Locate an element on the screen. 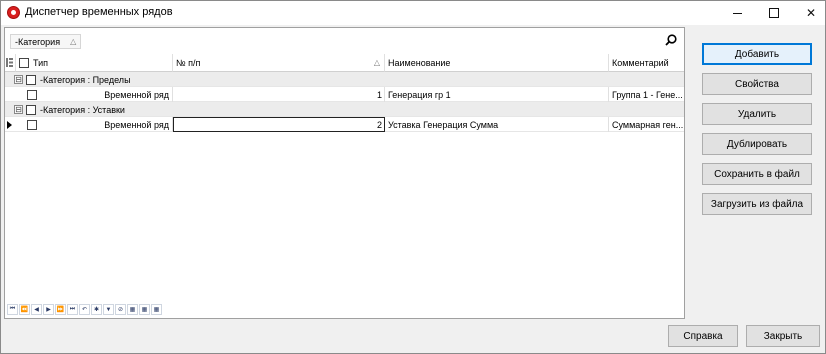 The height and width of the screenshot is (354, 826). columns-icon: ▦ is located at coordinates (144, 309).